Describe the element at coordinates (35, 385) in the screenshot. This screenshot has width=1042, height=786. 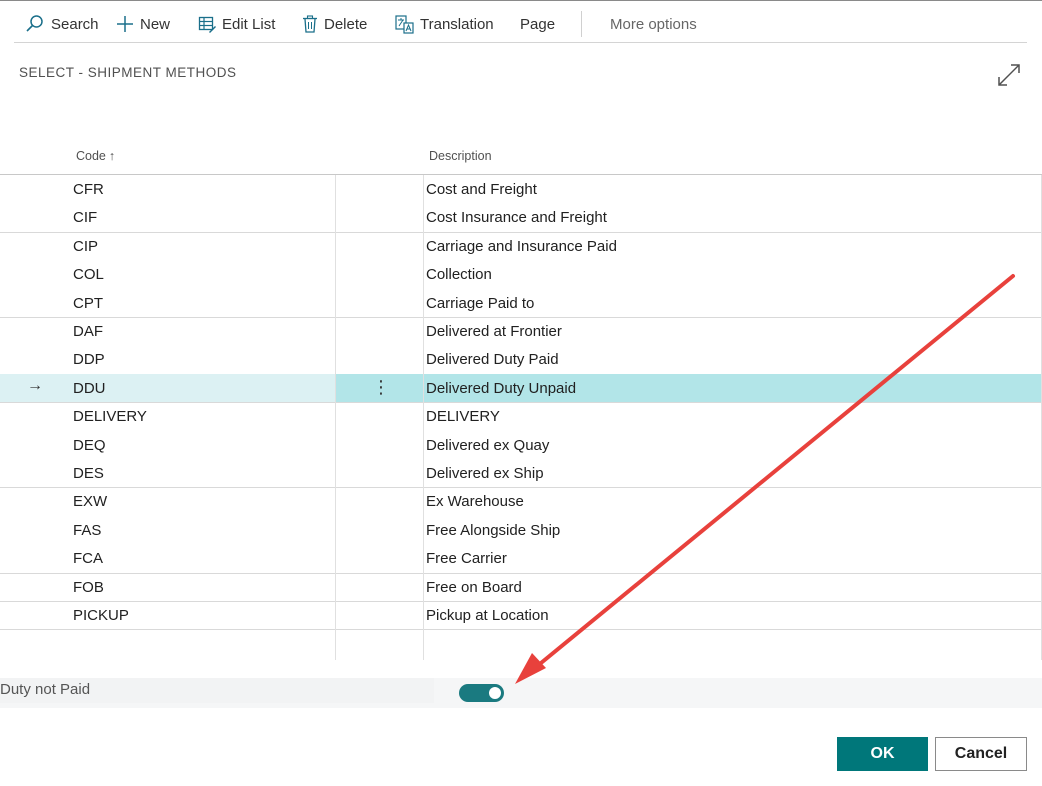
I see `row-selected-arrow-icon: →` at that location.